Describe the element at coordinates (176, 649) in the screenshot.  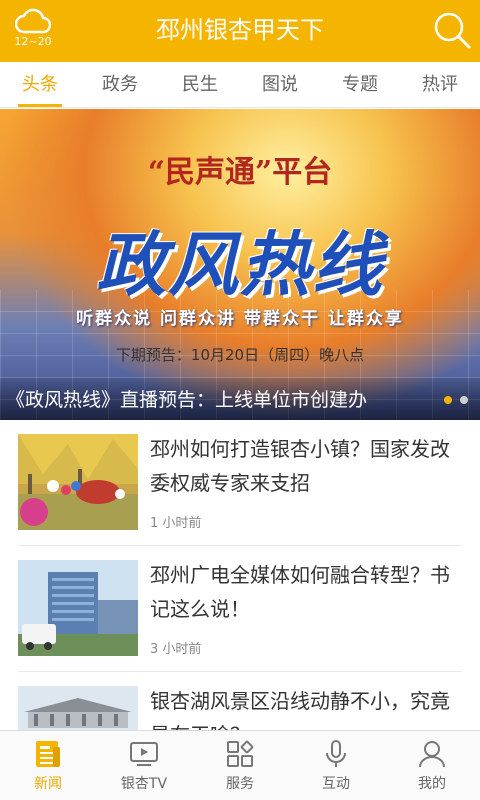
I see `article-time: 3 小时前` at that location.